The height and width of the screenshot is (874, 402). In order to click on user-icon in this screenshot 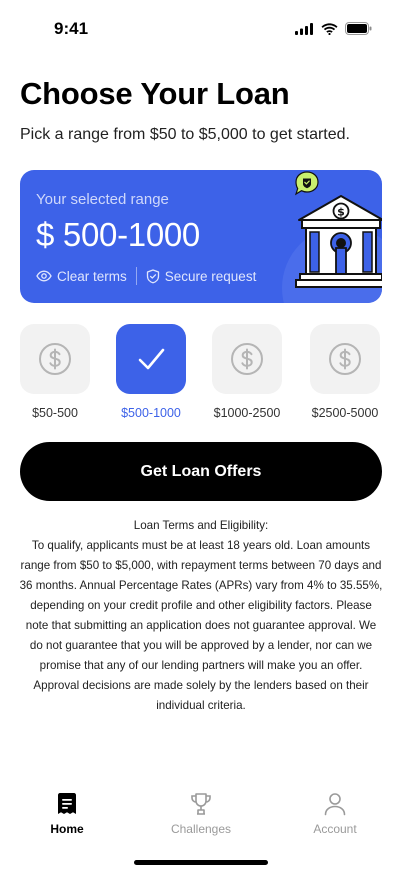, I will do `click(335, 804)`.